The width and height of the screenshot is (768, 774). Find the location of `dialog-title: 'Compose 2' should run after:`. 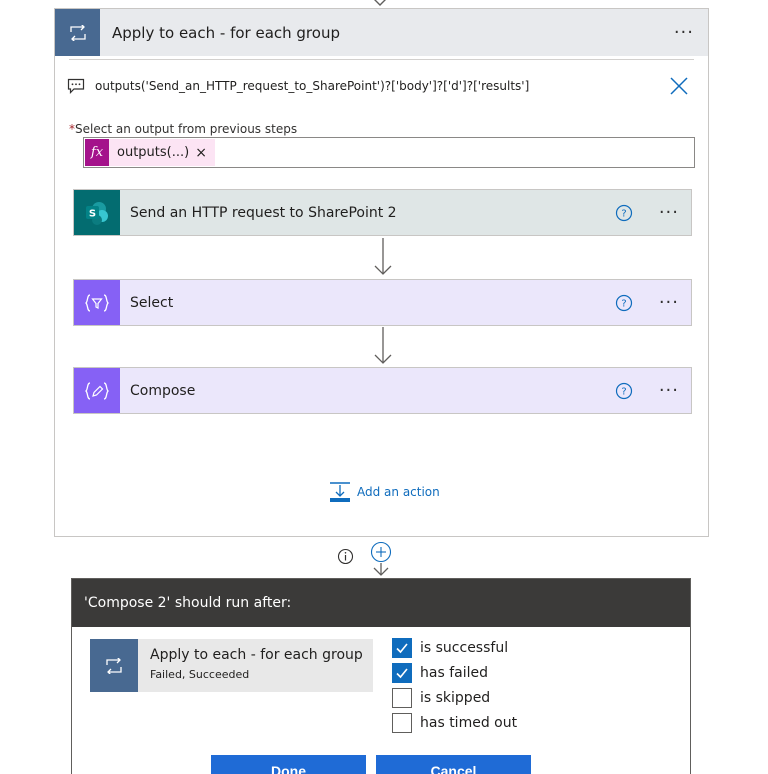

dialog-title: 'Compose 2' should run after: is located at coordinates (381, 603).